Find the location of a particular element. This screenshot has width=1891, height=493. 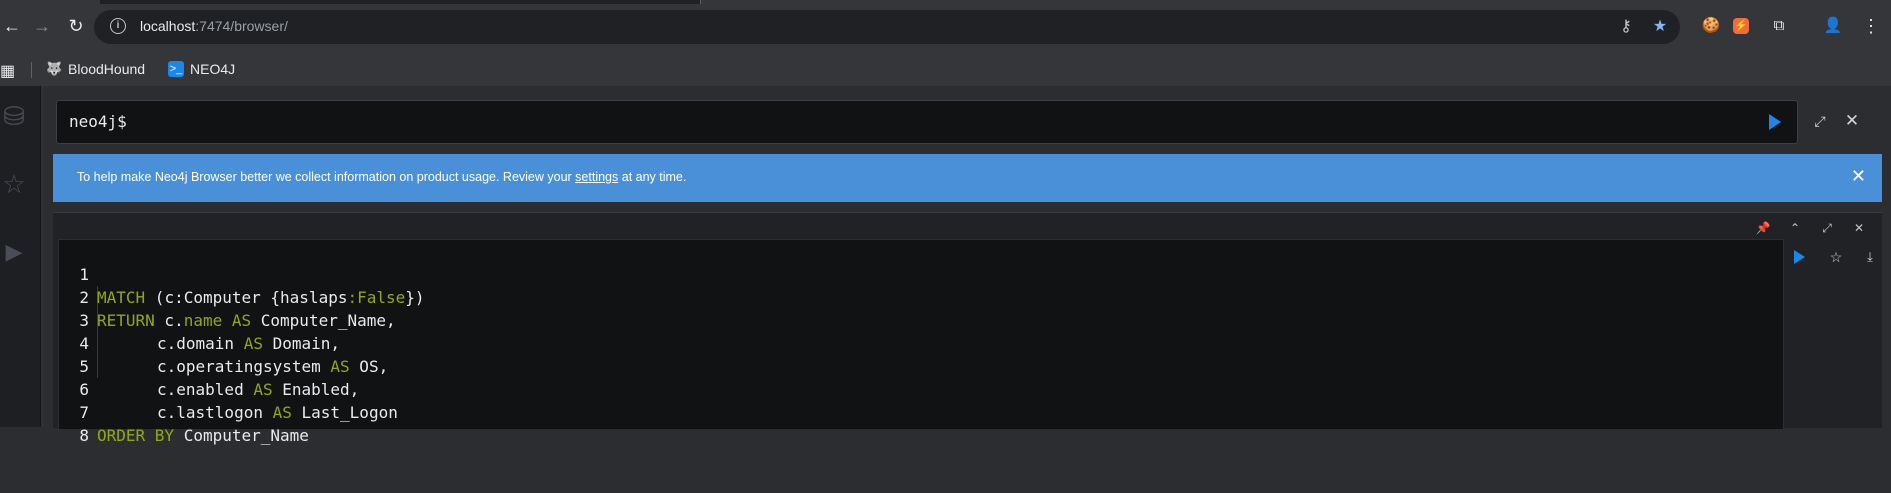

profile-icon: 👤 is located at coordinates (1833, 26).